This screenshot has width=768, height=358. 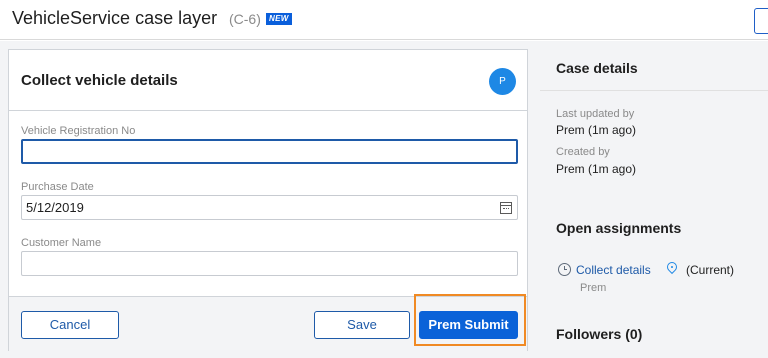 I want to click on last-updated-label: Last updated by, so click(x=595, y=114).